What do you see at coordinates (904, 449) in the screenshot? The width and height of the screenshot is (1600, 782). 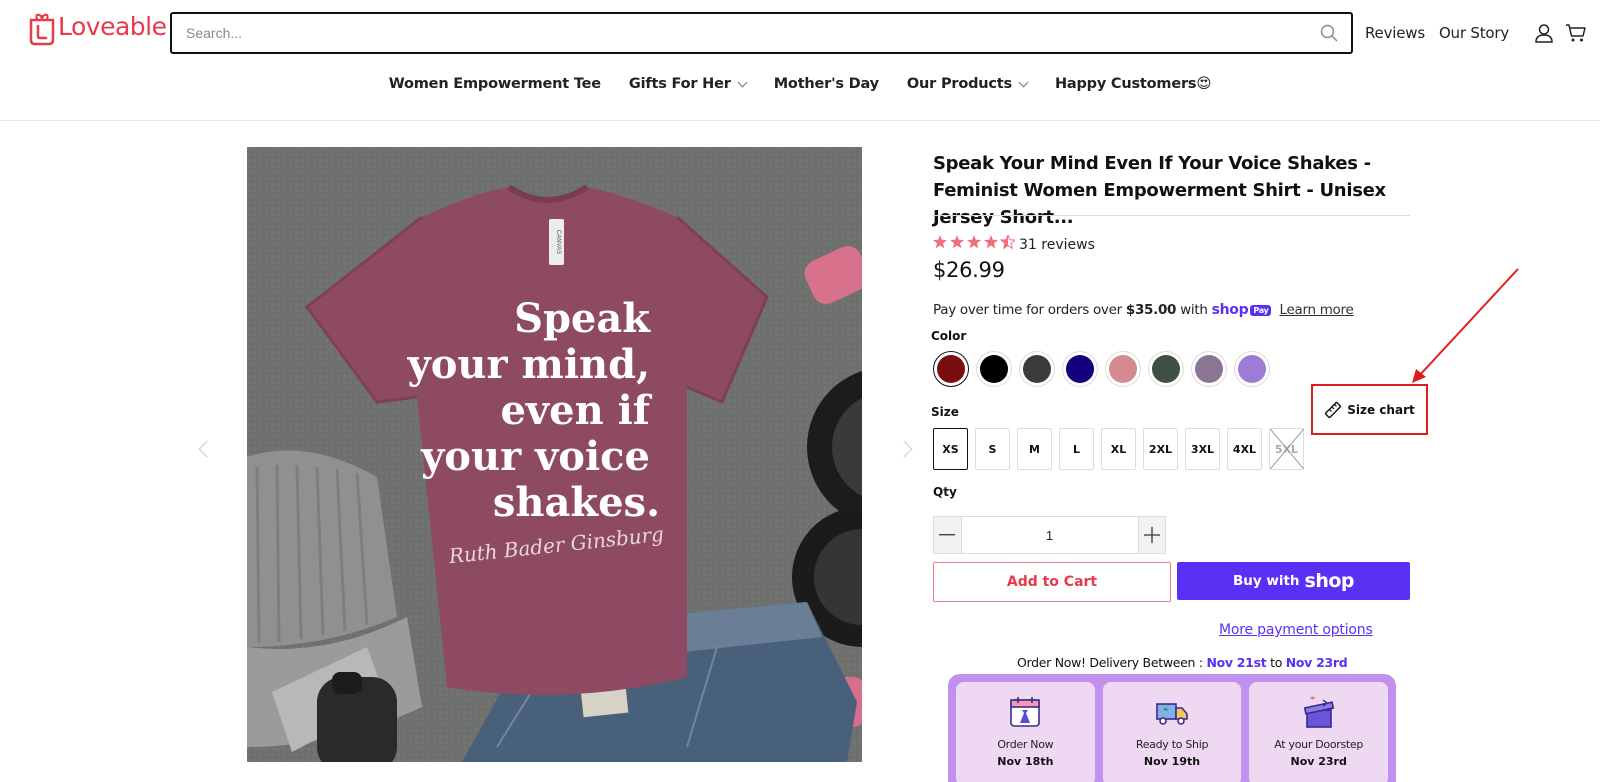 I see `carousel-next-arrow` at bounding box center [904, 449].